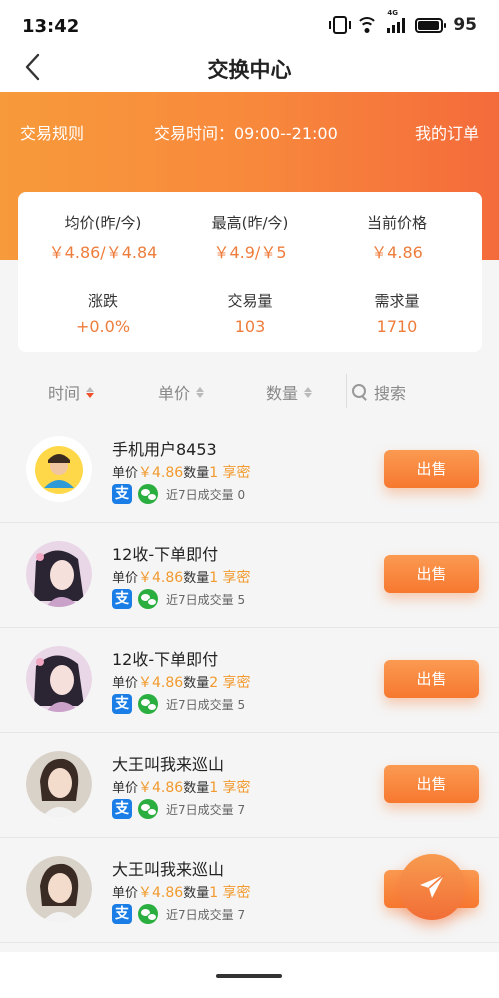  I want to click on search-icon, so click(360, 392).